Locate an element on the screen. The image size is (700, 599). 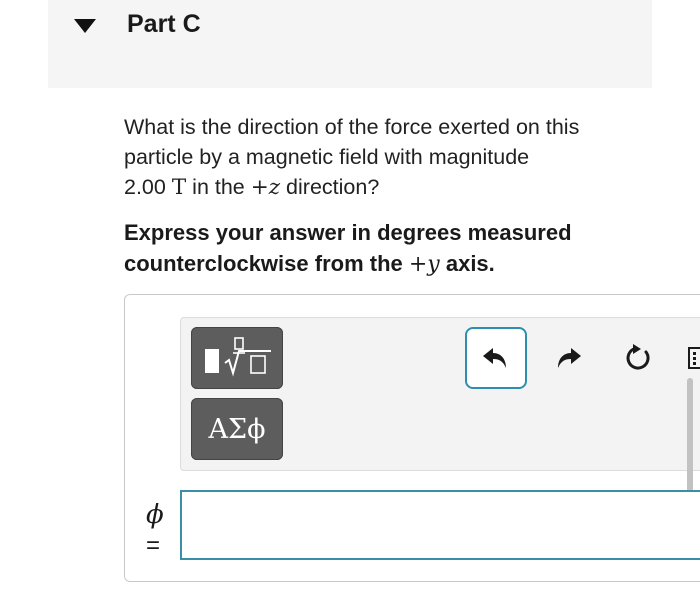
keyboard-button is located at coordinates (694, 358).